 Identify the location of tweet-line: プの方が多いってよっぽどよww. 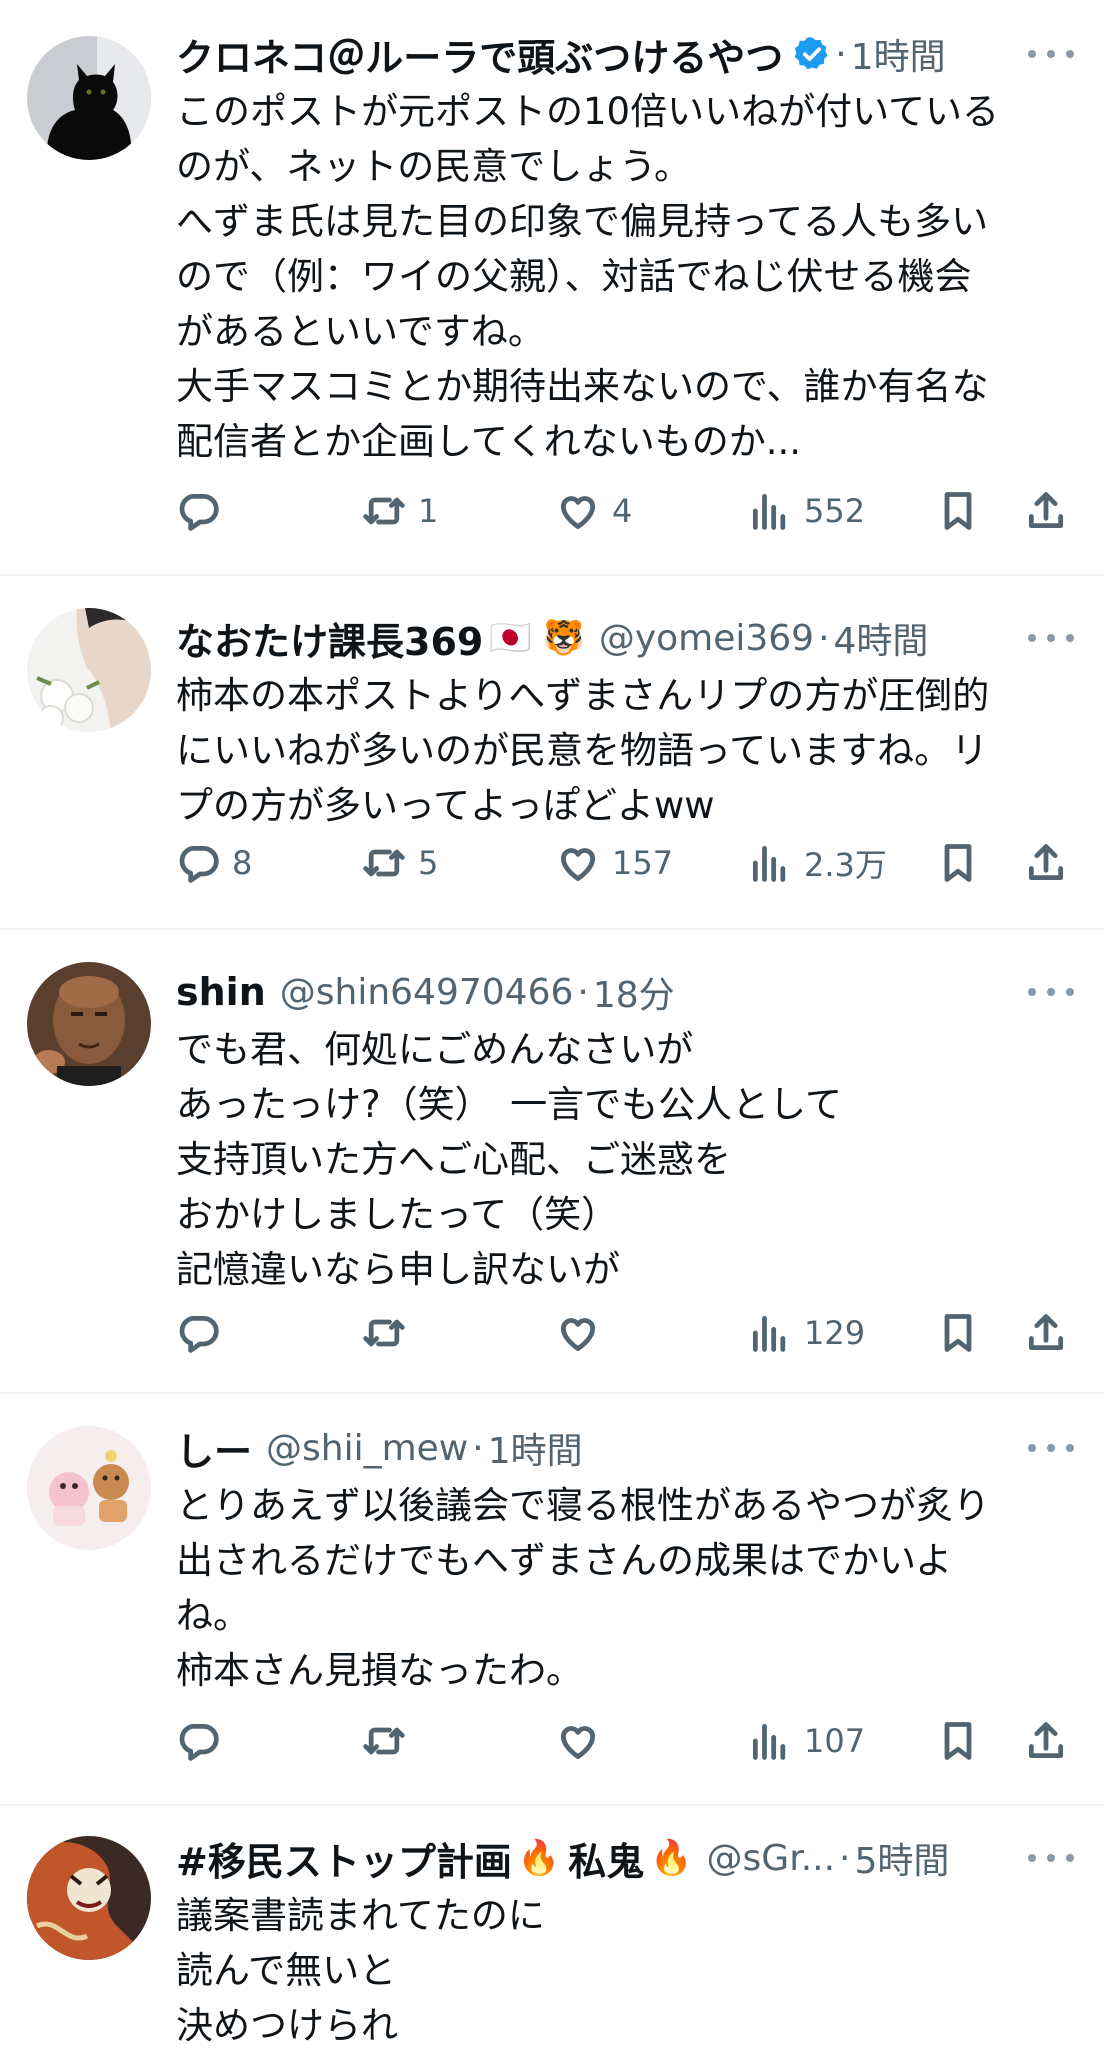
(445, 805).